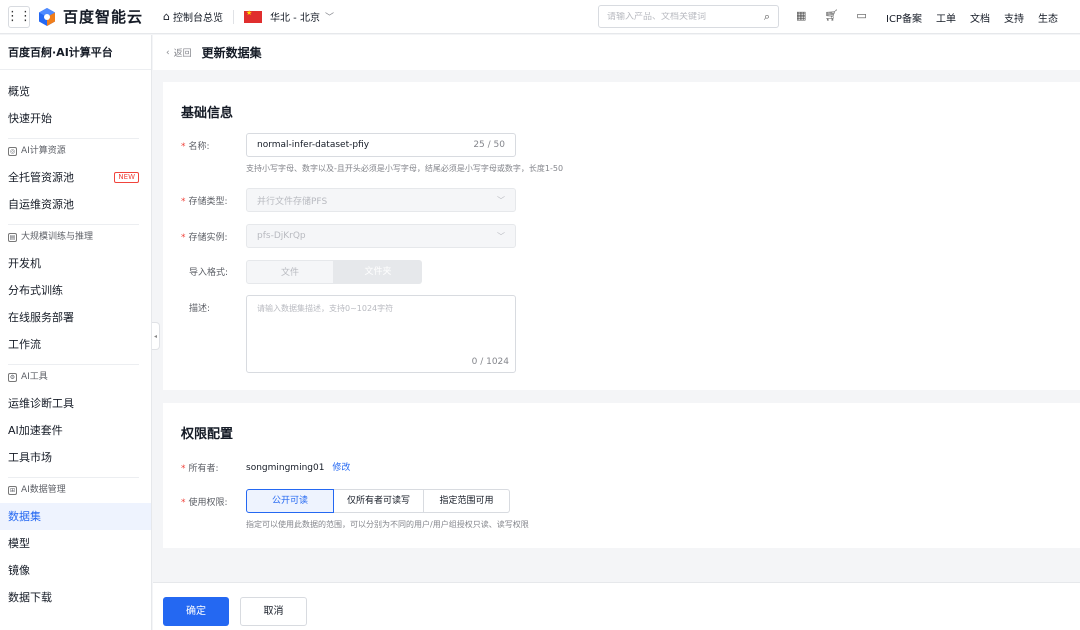 The height and width of the screenshot is (630, 1080). I want to click on top-icon-group: ▦ 🛒︎ ▭, so click(831, 15).